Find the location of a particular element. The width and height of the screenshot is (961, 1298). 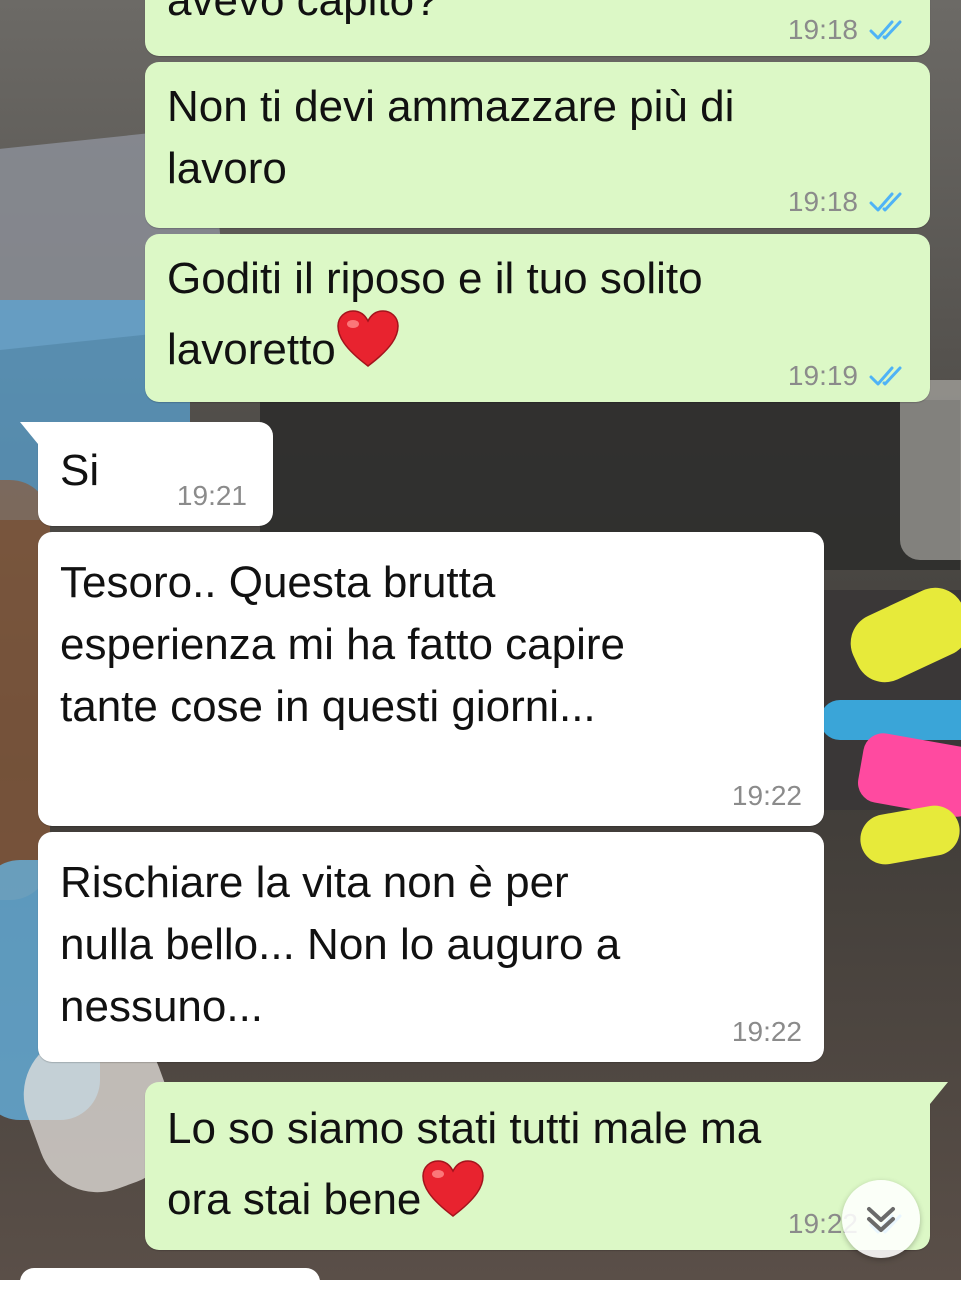

message-bubble-received-partial is located at coordinates (170, 1283).